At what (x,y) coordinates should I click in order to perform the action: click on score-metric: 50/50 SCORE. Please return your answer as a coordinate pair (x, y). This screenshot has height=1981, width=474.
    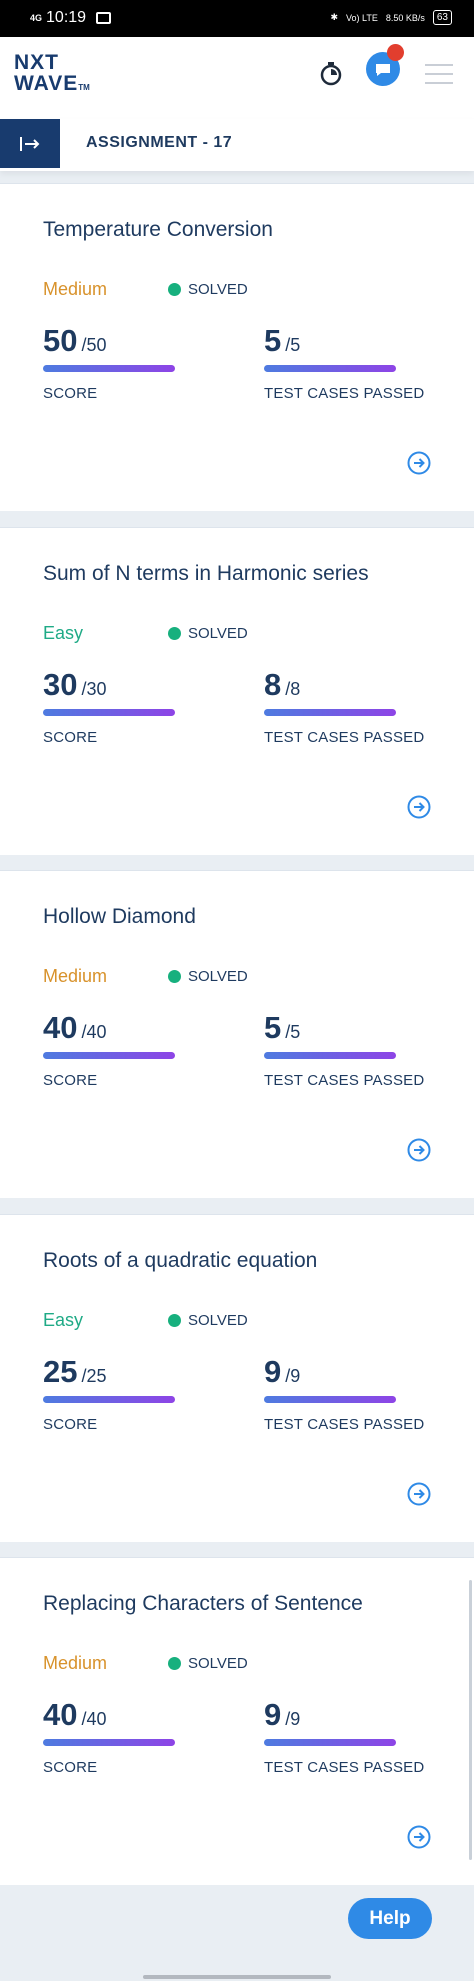
    Looking at the image, I should click on (109, 362).